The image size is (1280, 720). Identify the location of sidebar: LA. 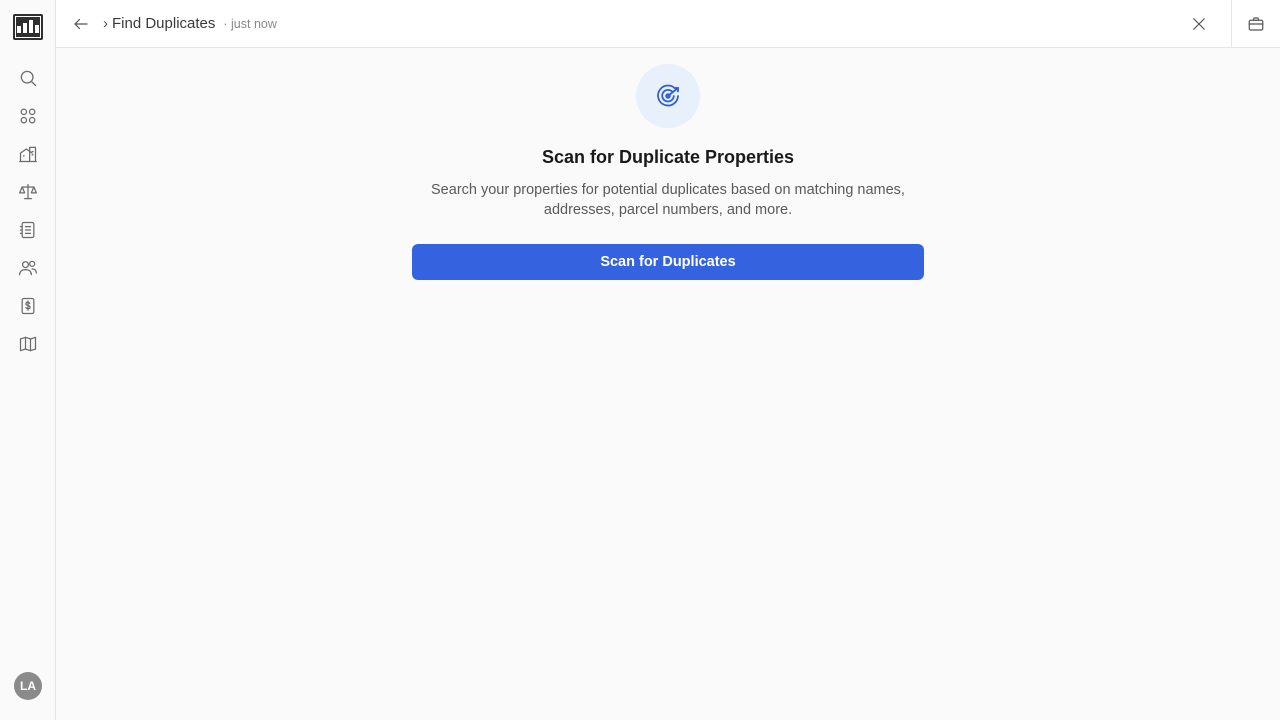
(28, 360).